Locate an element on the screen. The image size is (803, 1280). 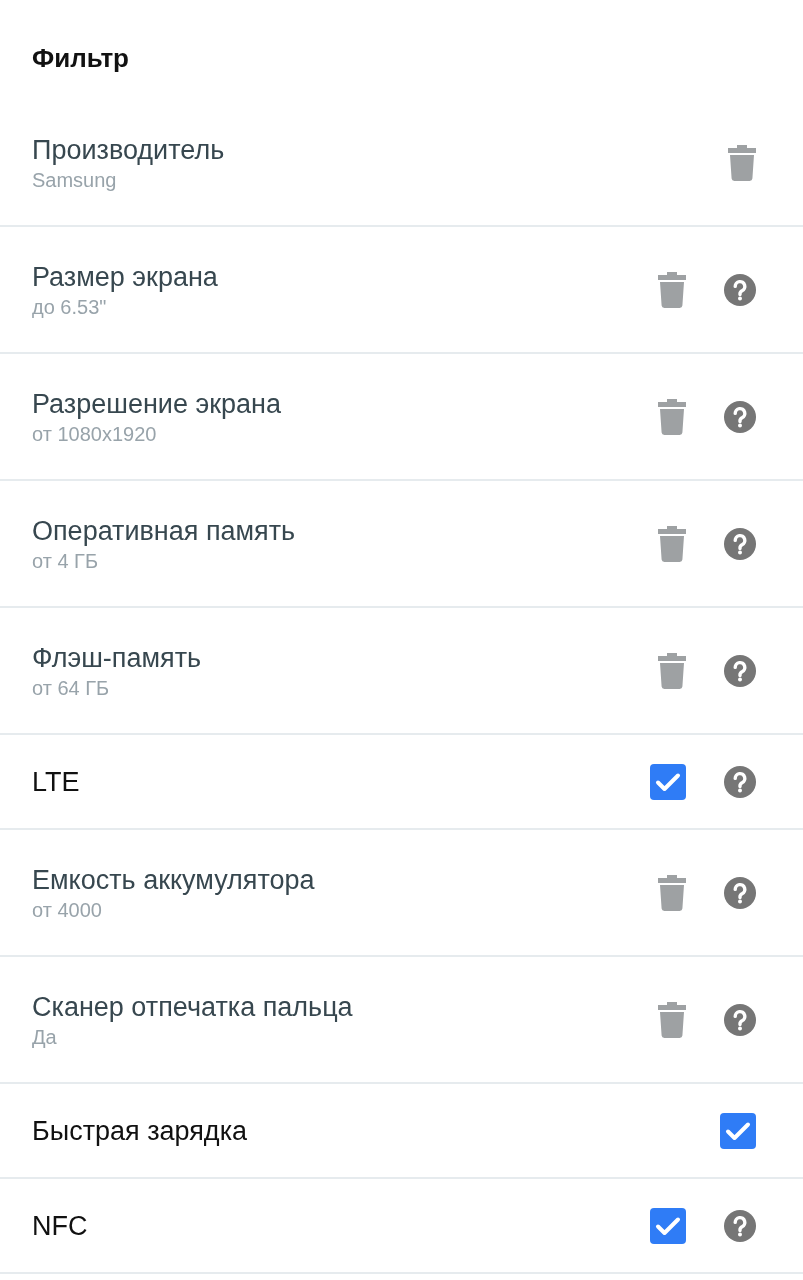
filter-label: LTE is located at coordinates (56, 781).